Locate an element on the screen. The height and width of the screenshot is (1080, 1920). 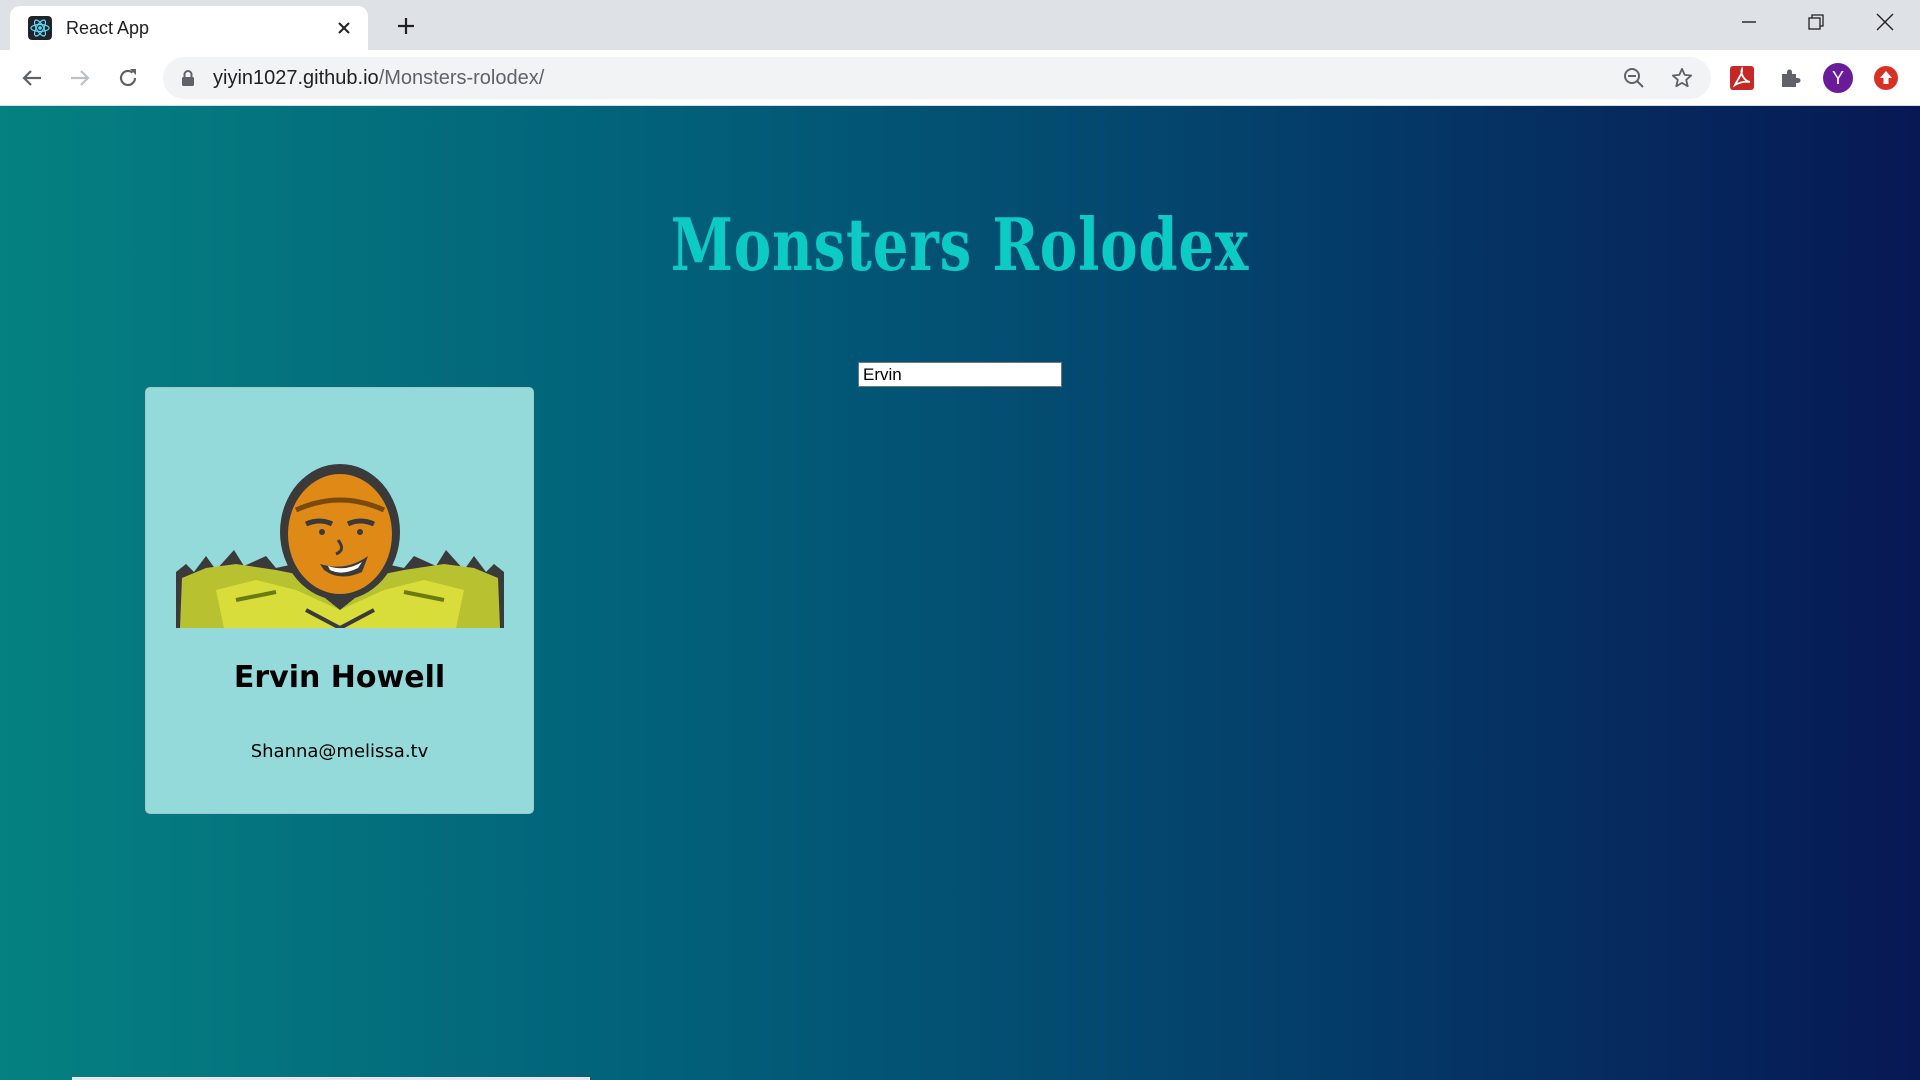
reload-icon is located at coordinates (128, 78).